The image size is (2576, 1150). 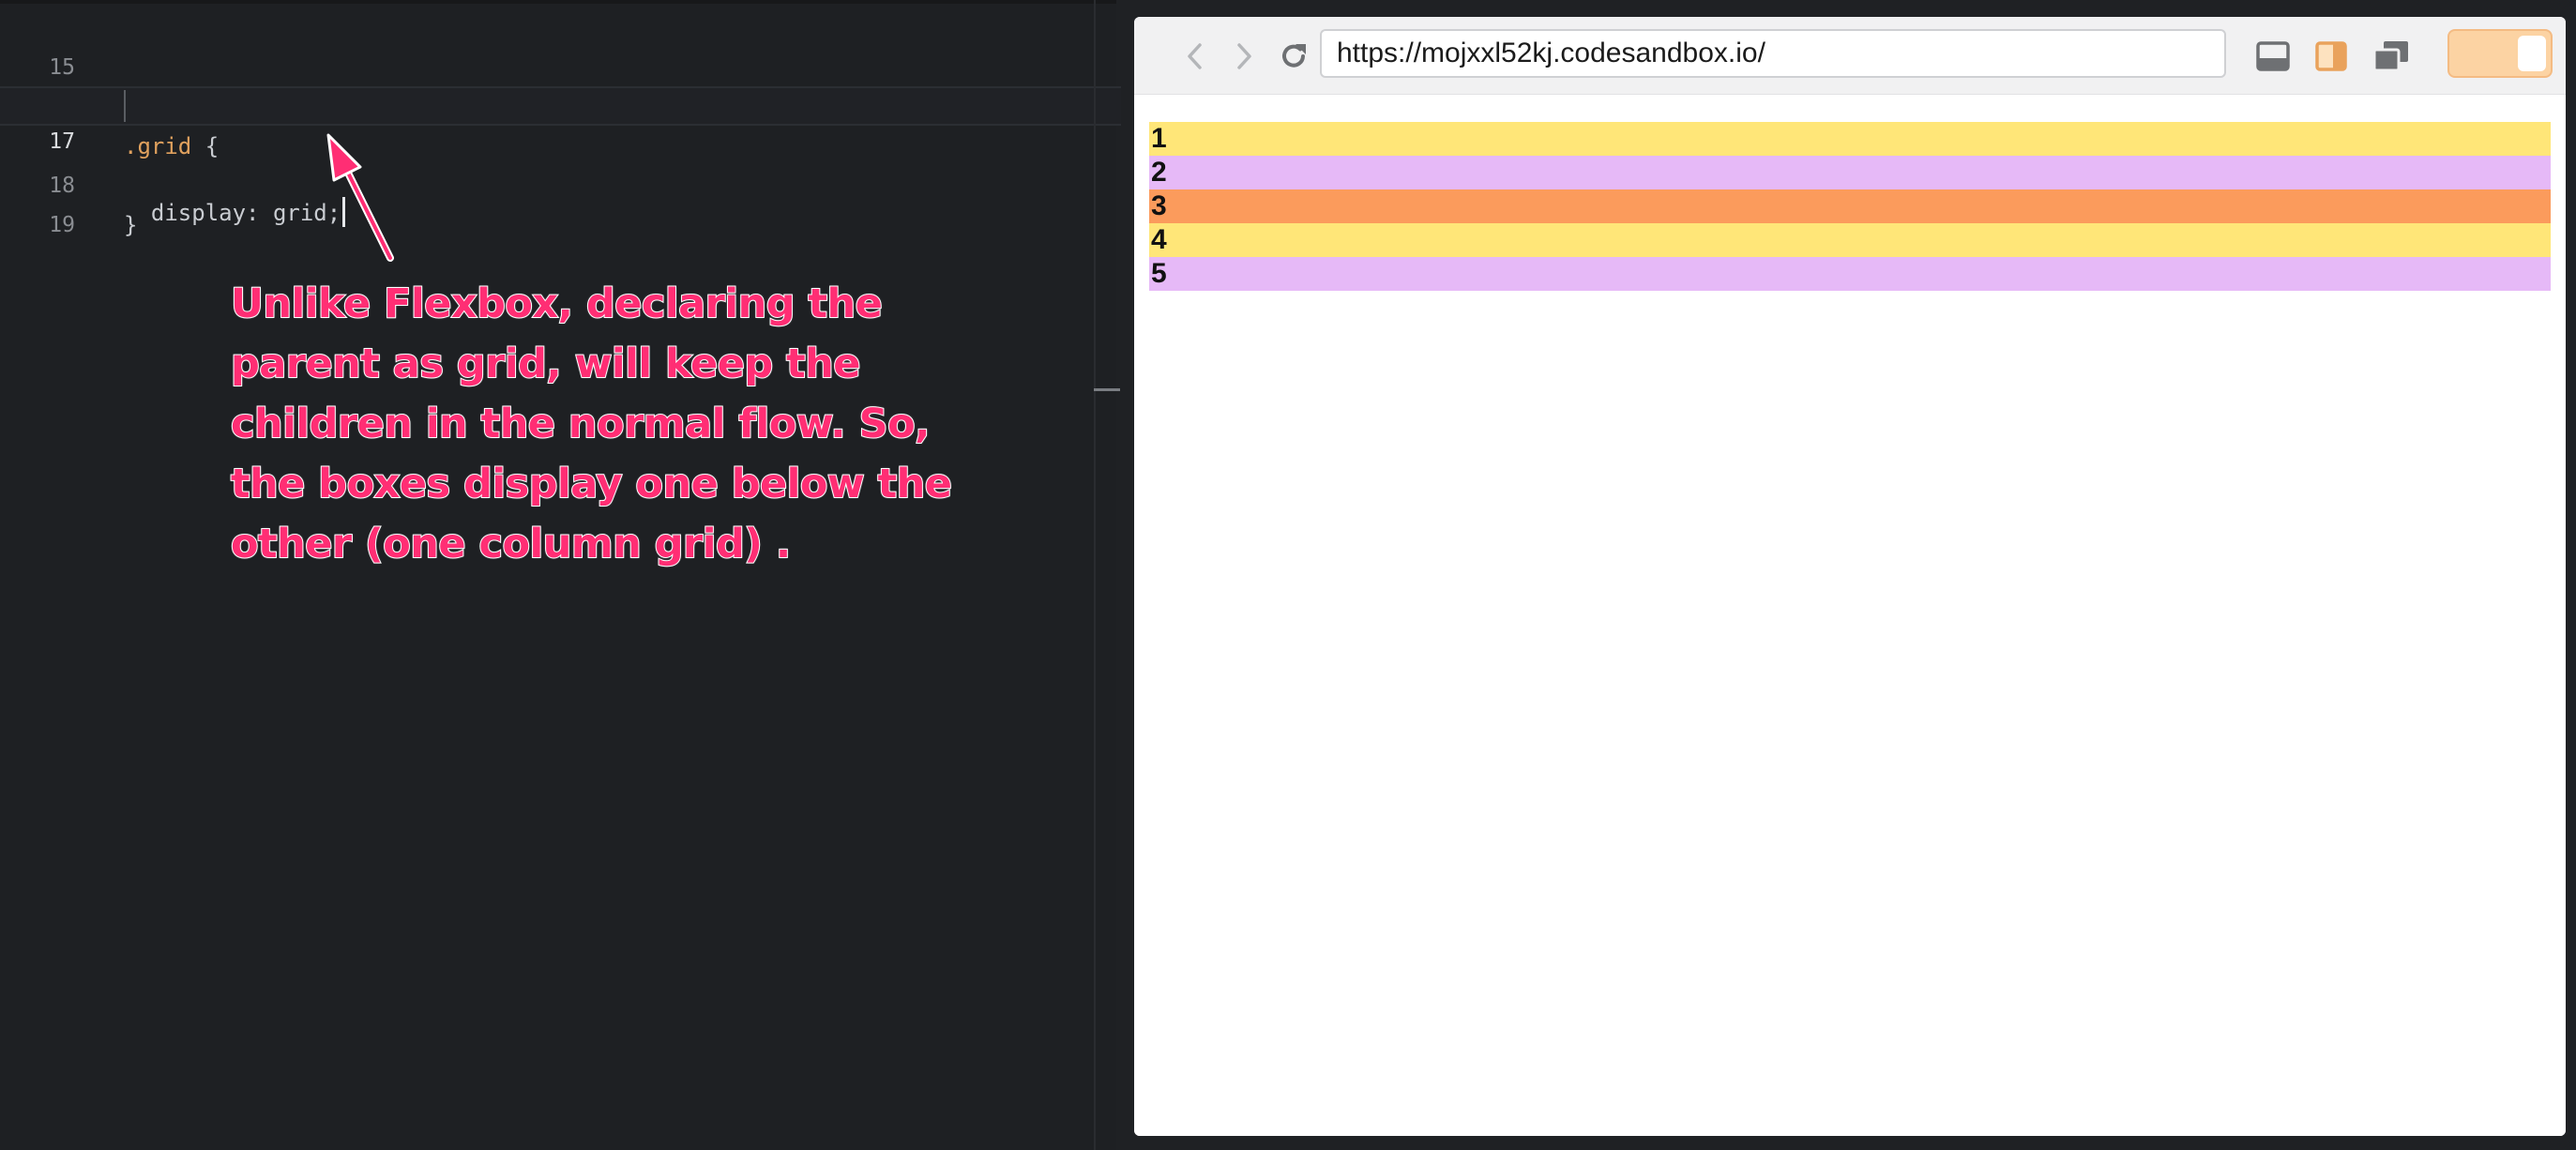 I want to click on toggle-knob, so click(x=2532, y=54).